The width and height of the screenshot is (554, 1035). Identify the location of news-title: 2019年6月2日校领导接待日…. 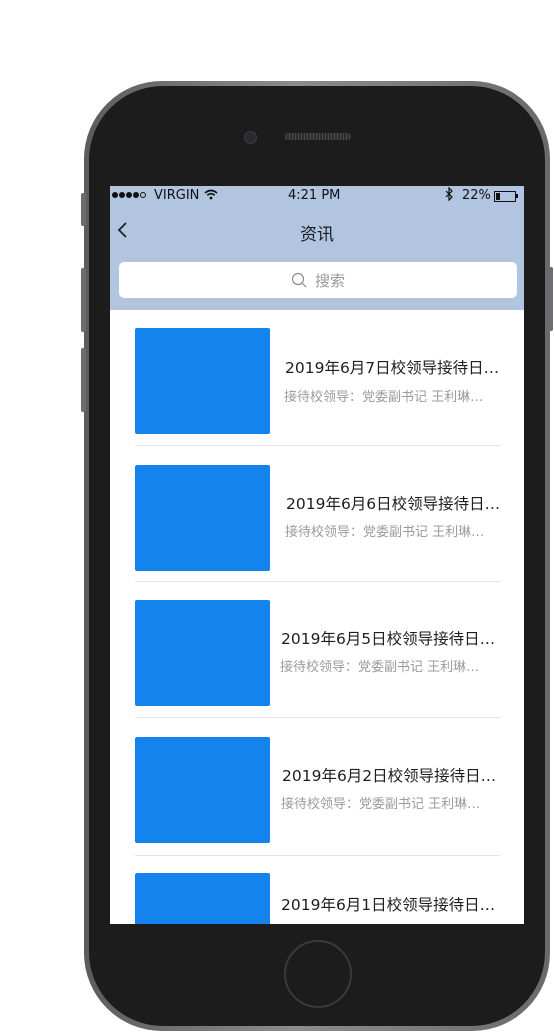
(389, 776).